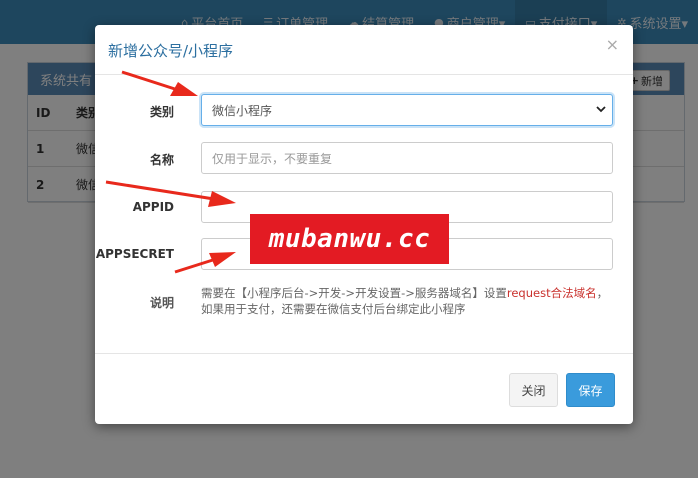  Describe the element at coordinates (170, 193) in the screenshot. I see `arrow-to-appid` at that location.